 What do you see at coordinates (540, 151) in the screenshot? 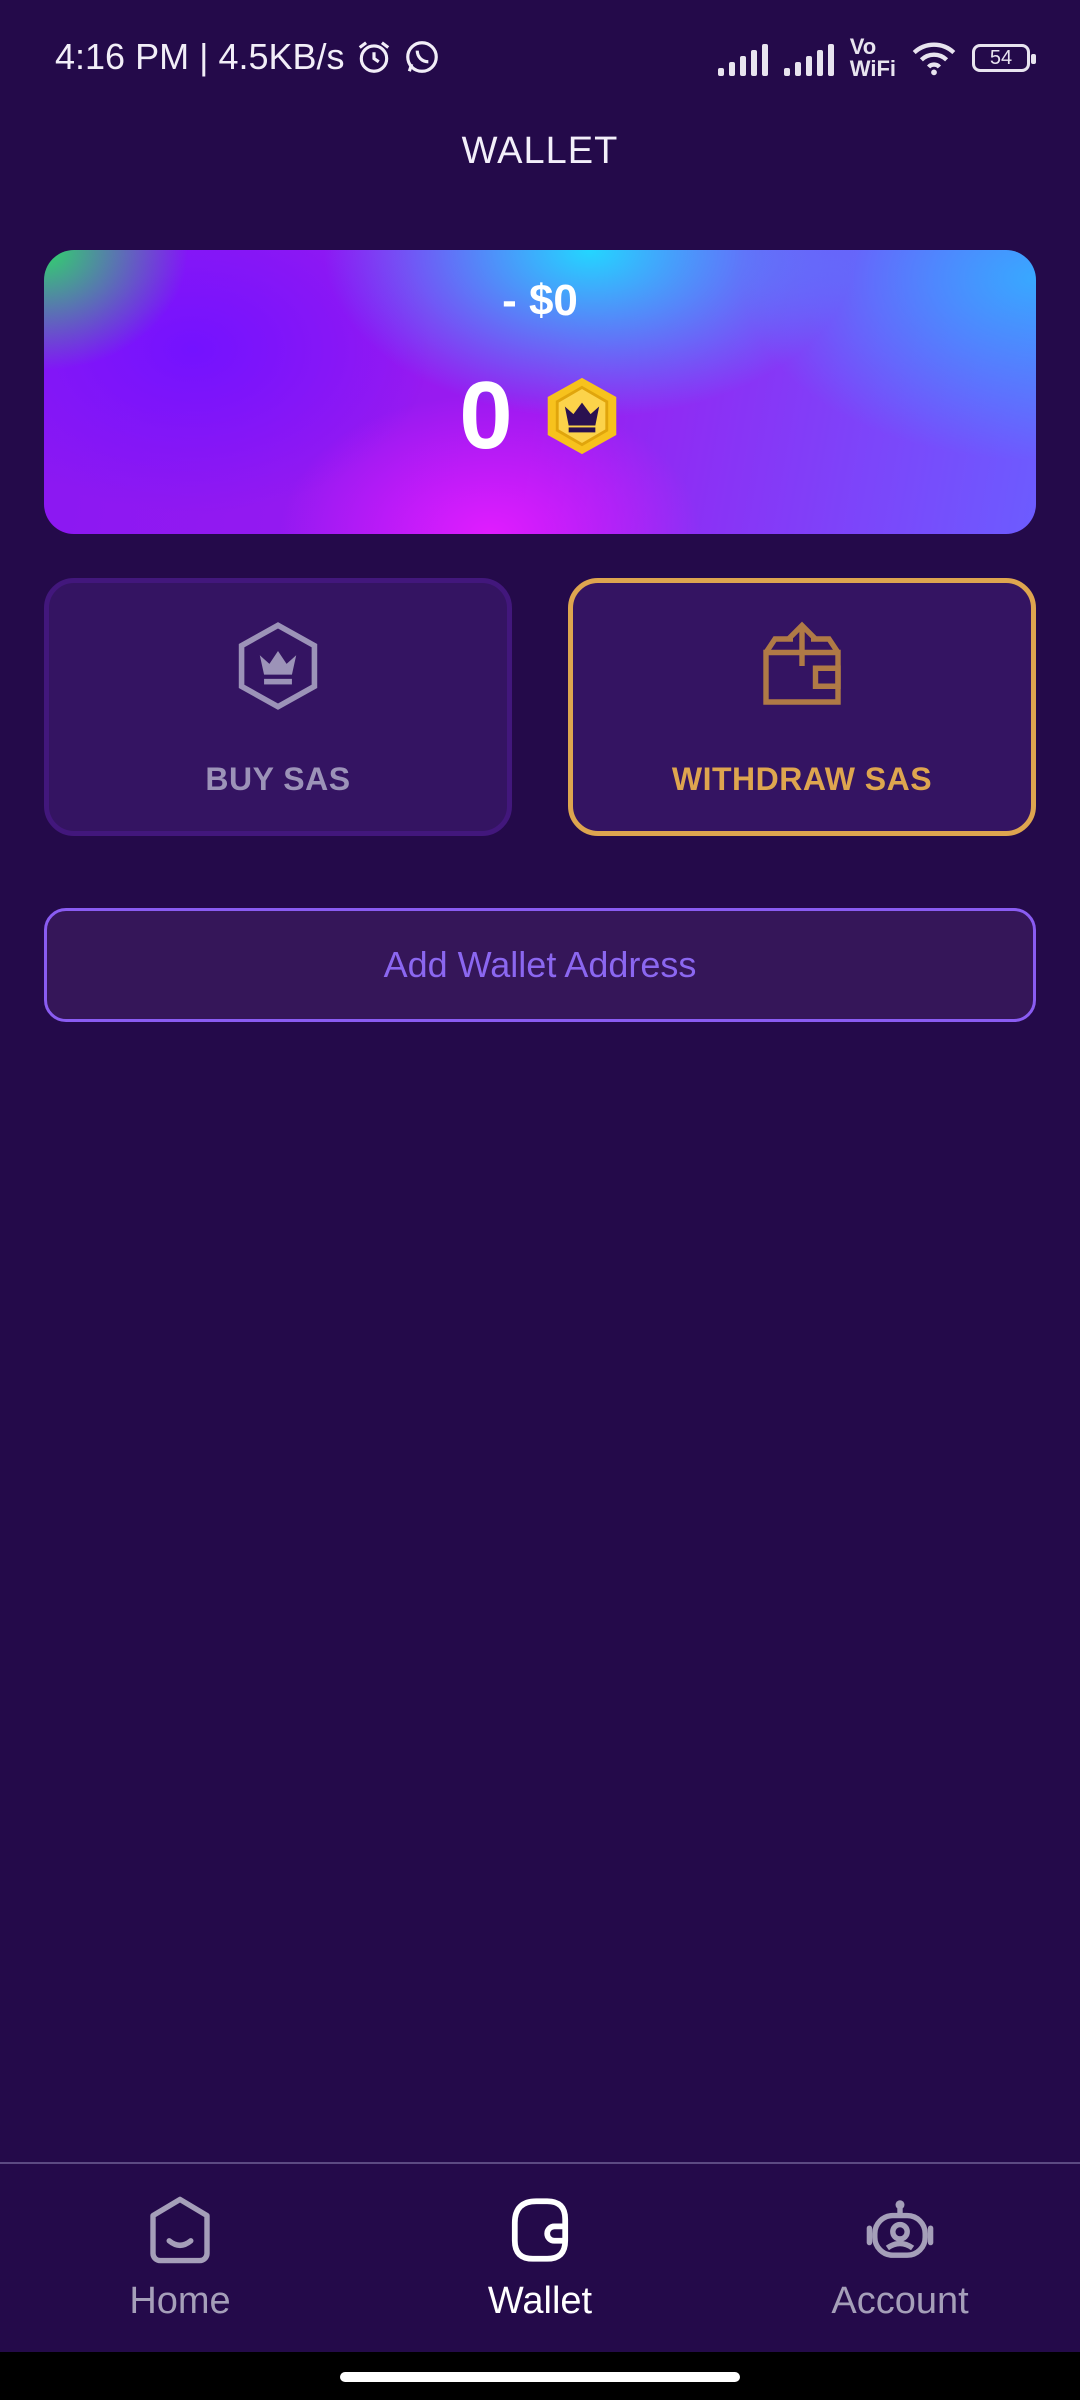
I see `page-title: WALLET` at bounding box center [540, 151].